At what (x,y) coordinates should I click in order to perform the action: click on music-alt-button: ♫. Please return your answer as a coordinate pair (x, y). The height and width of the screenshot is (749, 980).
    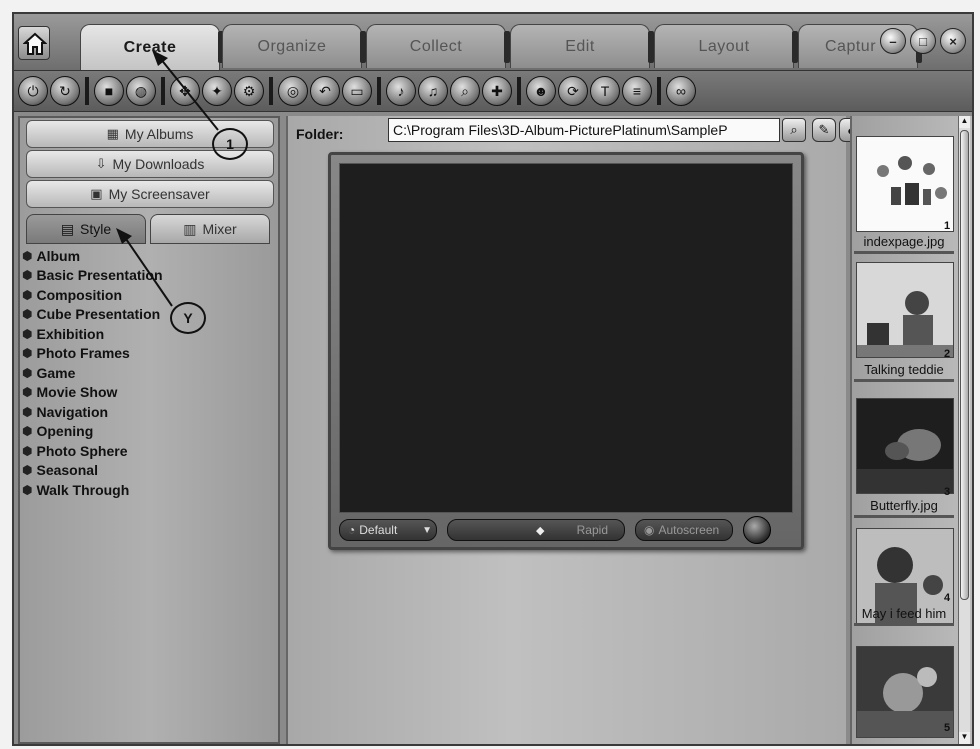
    Looking at the image, I should click on (433, 91).